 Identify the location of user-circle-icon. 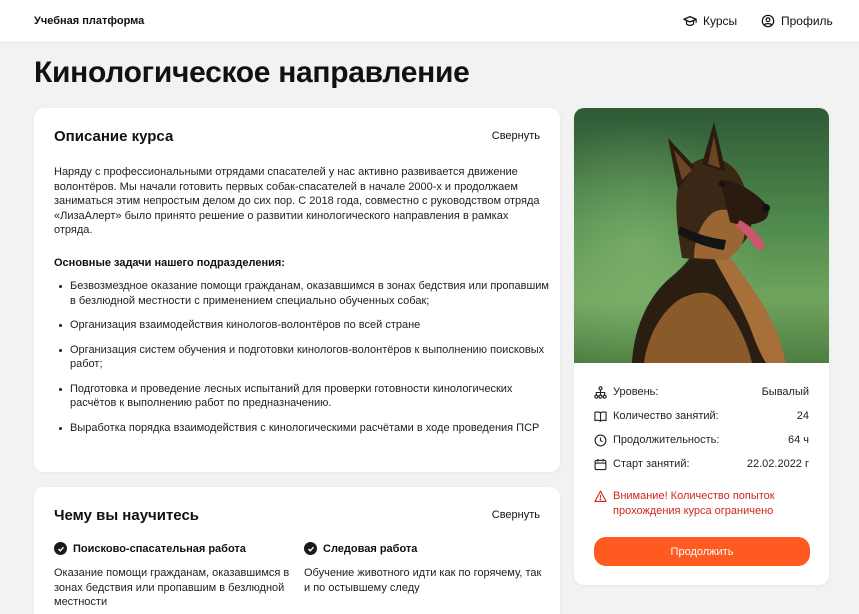
(768, 21).